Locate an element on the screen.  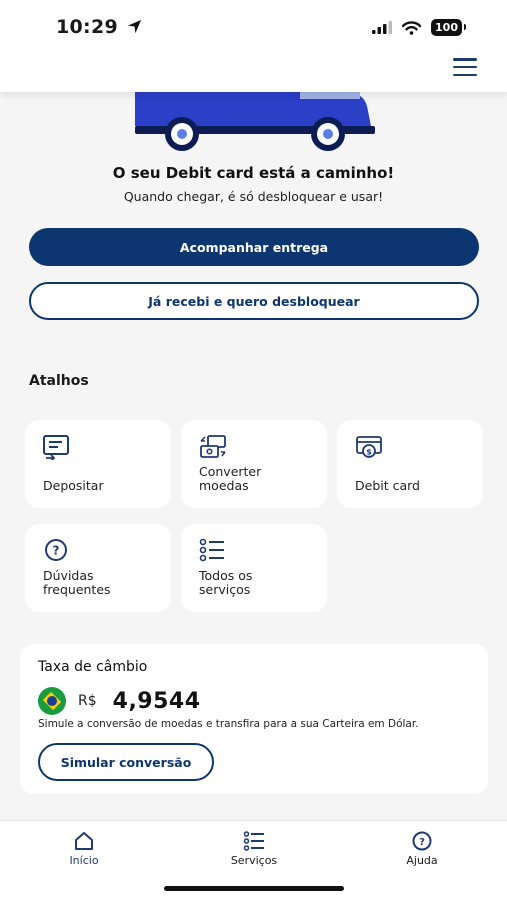
shortcut-faq: ? Dúvidas frequentes is located at coordinates (98, 568).